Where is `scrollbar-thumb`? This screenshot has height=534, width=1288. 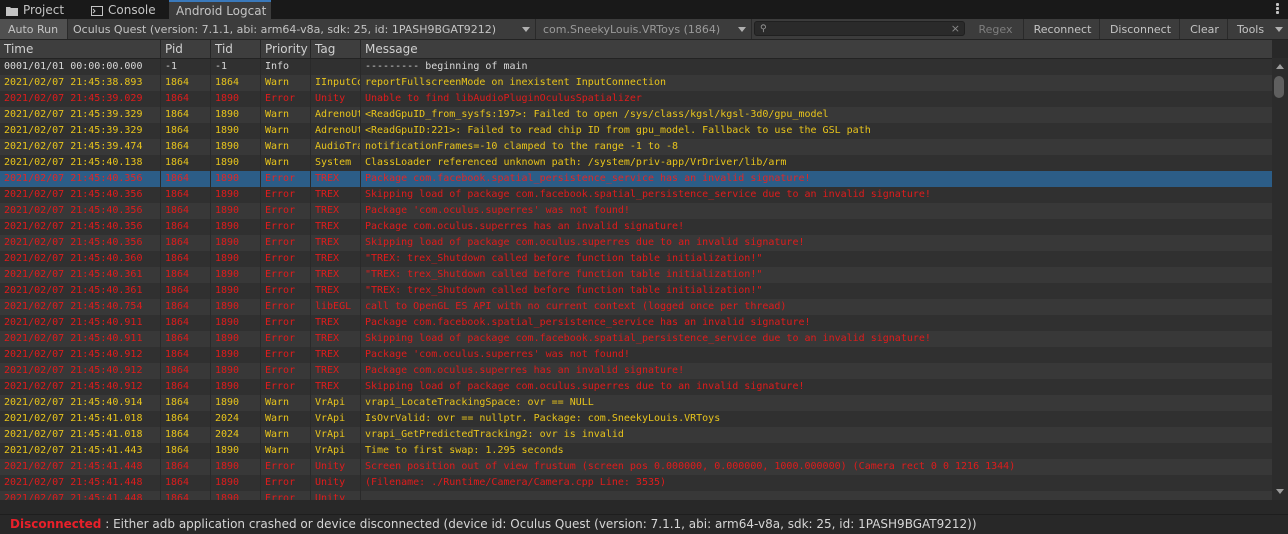
scrollbar-thumb is located at coordinates (1279, 87).